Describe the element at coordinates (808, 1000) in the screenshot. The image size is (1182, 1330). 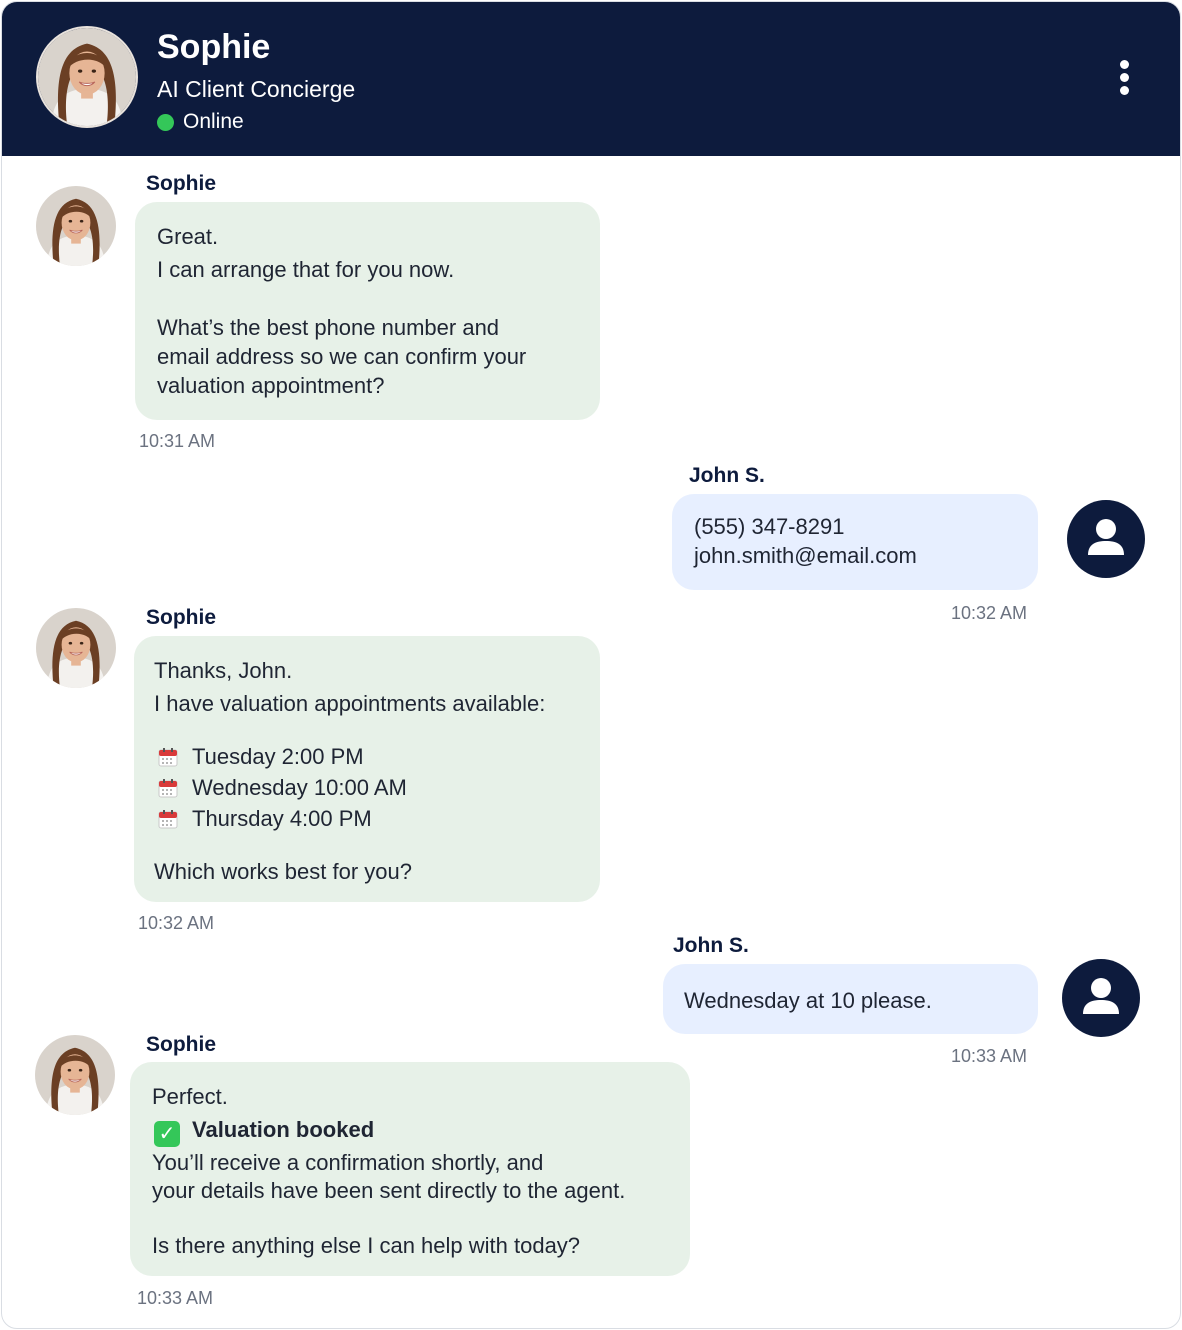
I see `message-text: Wednesday at 10 please.` at that location.